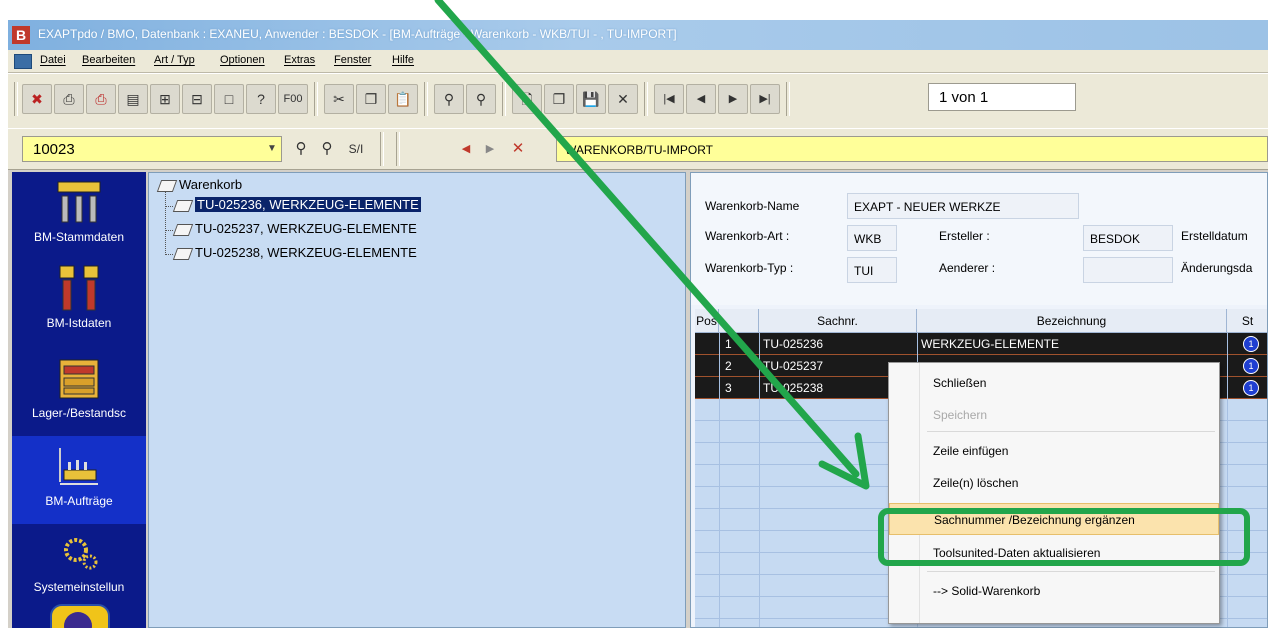 The width and height of the screenshot is (1268, 628). What do you see at coordinates (1054, 591) in the screenshot?
I see `menu-item-solid-warenkorb: --> Solid-Warenkorb` at bounding box center [1054, 591].